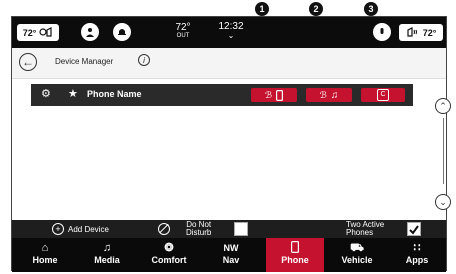 The height and width of the screenshot is (274, 456). What do you see at coordinates (417, 255) in the screenshot?
I see `nav-apps: ∷ Apps` at bounding box center [417, 255].